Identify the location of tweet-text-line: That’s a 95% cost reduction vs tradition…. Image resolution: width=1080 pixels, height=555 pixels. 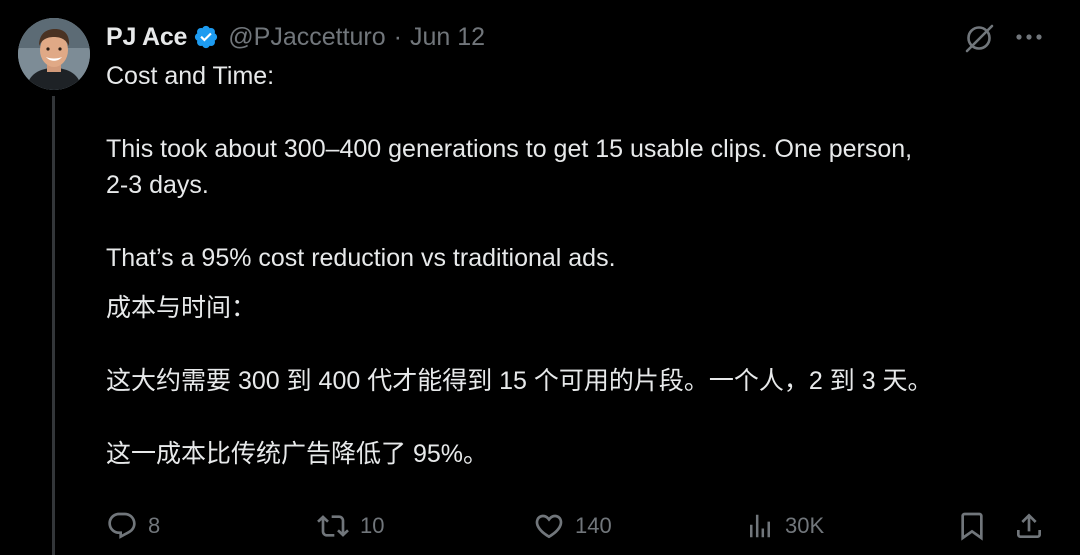
(361, 258).